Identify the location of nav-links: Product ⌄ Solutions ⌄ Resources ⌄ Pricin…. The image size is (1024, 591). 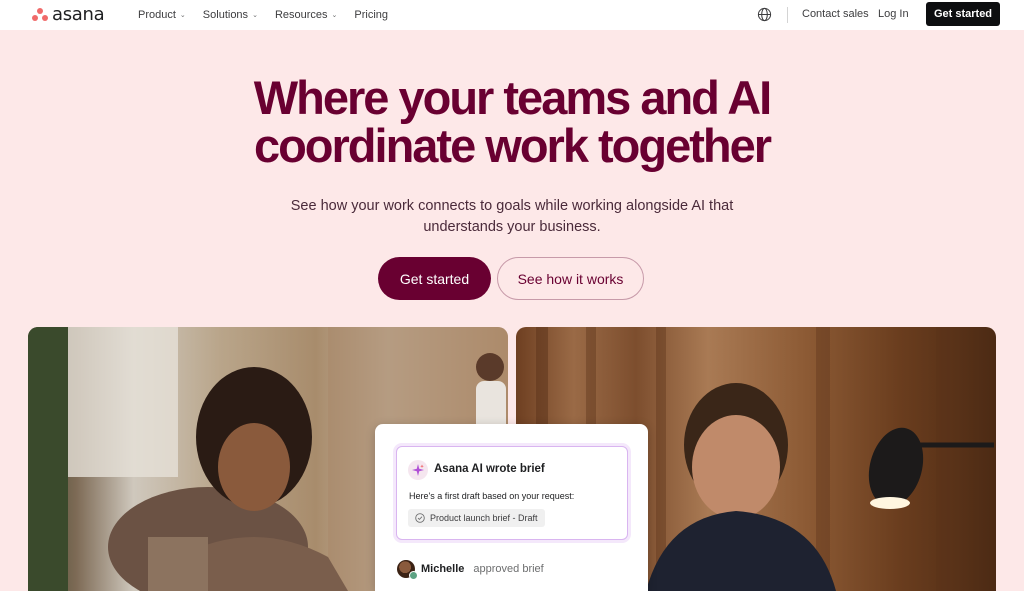
(263, 15).